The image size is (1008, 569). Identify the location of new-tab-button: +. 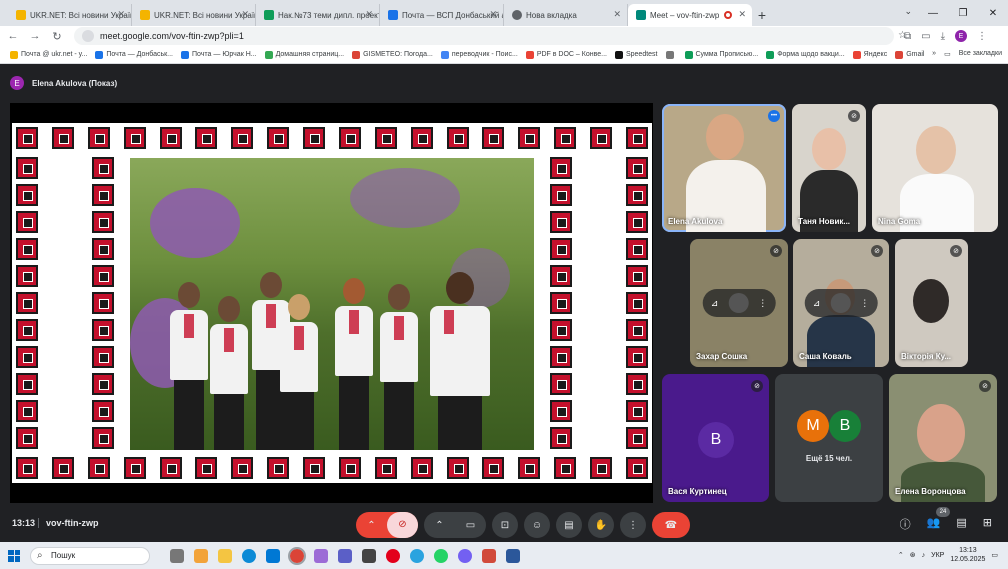
(762, 15).